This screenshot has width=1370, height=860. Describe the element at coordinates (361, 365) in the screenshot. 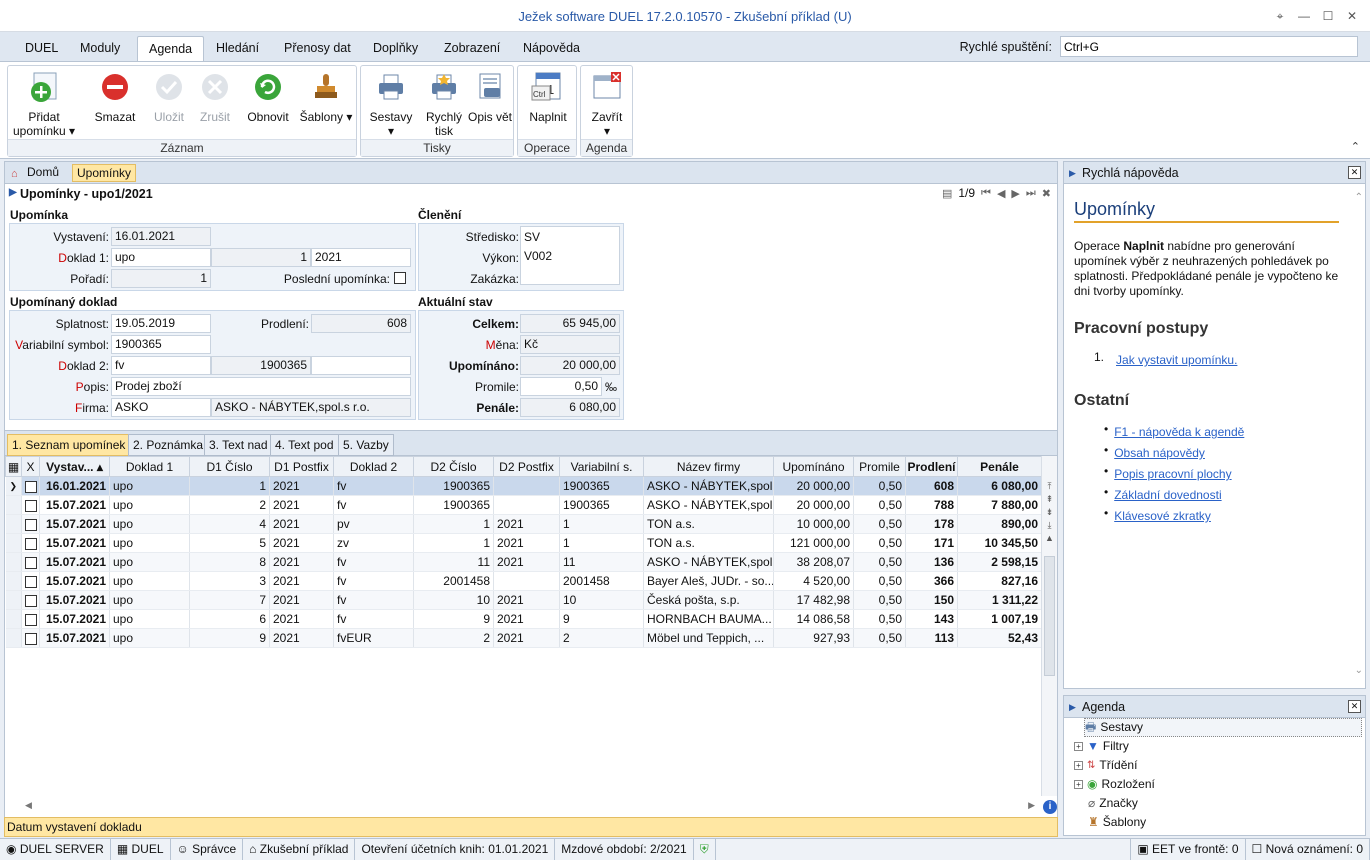

I see `doklad2-extra-field` at that location.